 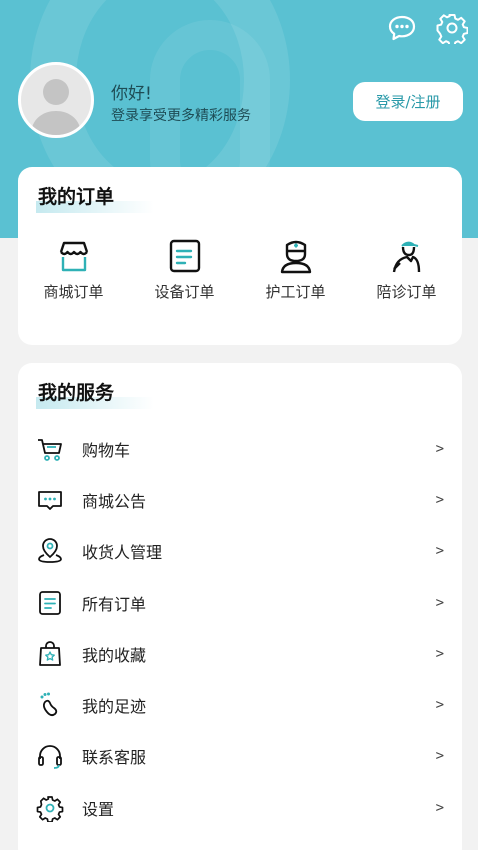 What do you see at coordinates (240, 551) in the screenshot?
I see `service-item-consignee: 收货人管理 >` at bounding box center [240, 551].